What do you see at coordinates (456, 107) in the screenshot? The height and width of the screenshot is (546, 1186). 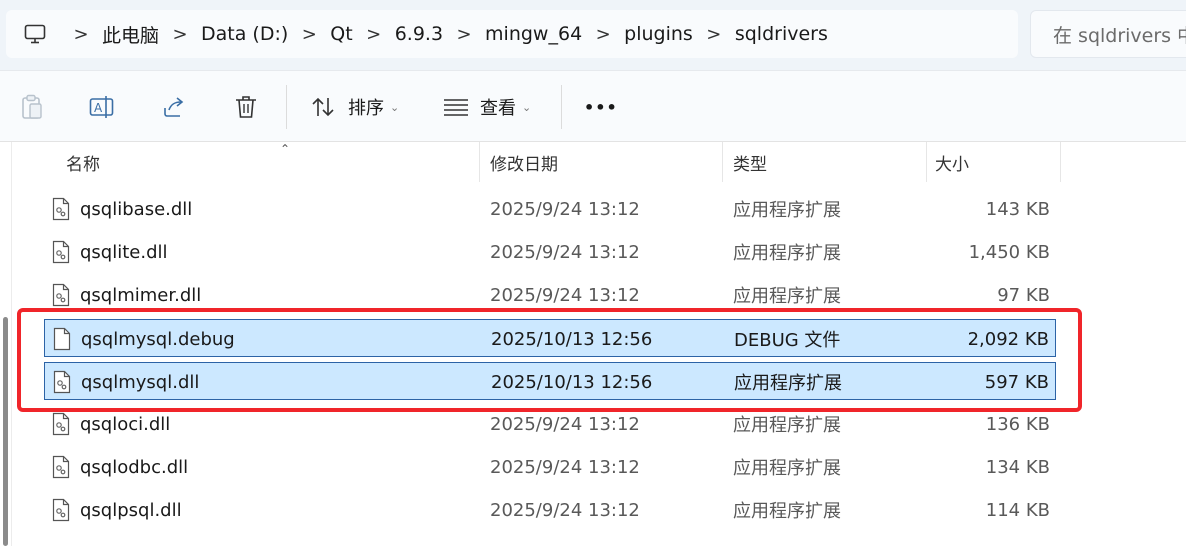 I see `view-icon` at bounding box center [456, 107].